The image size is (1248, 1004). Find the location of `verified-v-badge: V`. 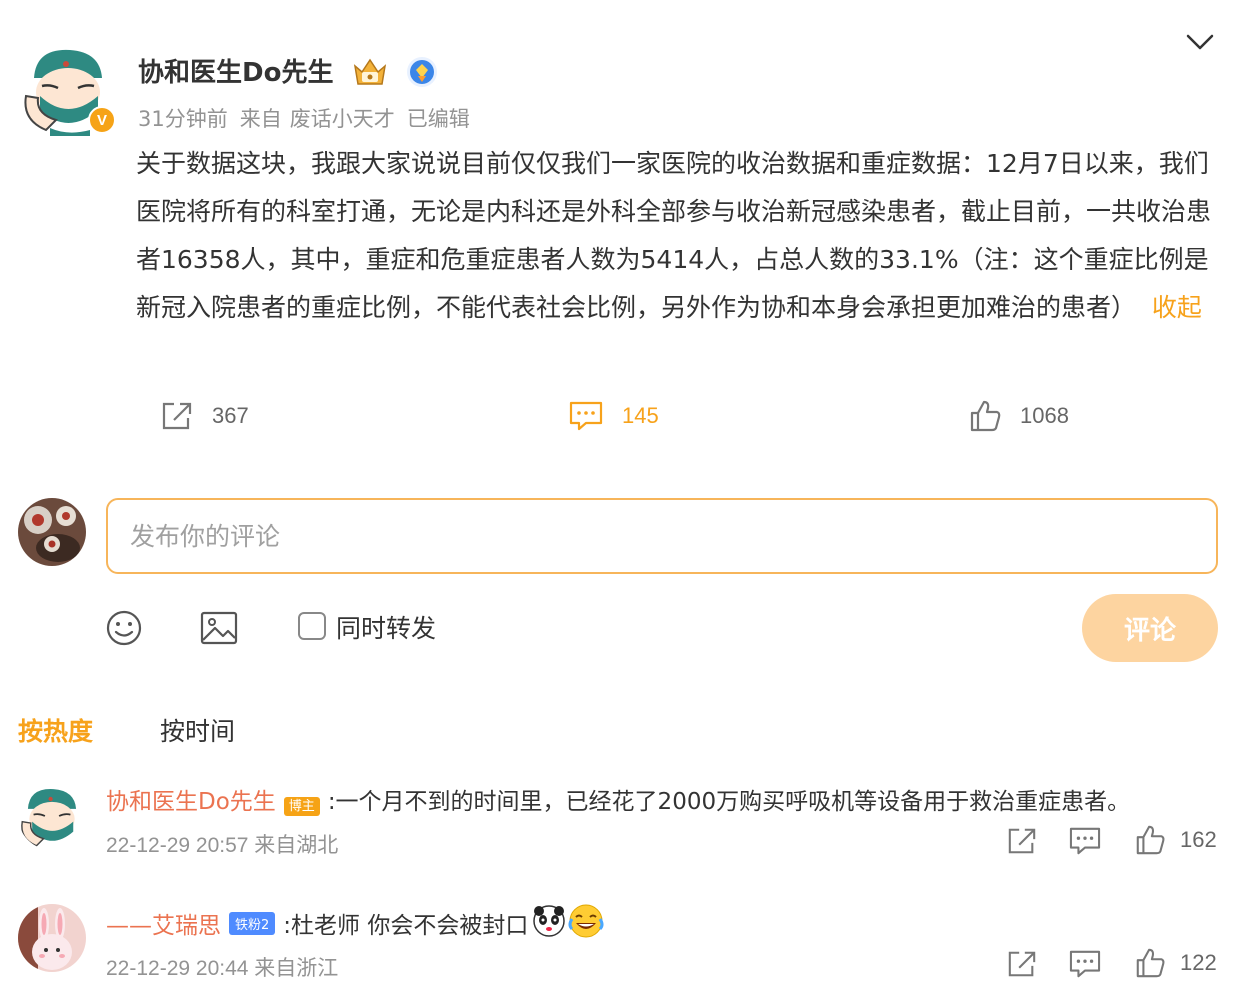

verified-v-badge: V is located at coordinates (102, 120).